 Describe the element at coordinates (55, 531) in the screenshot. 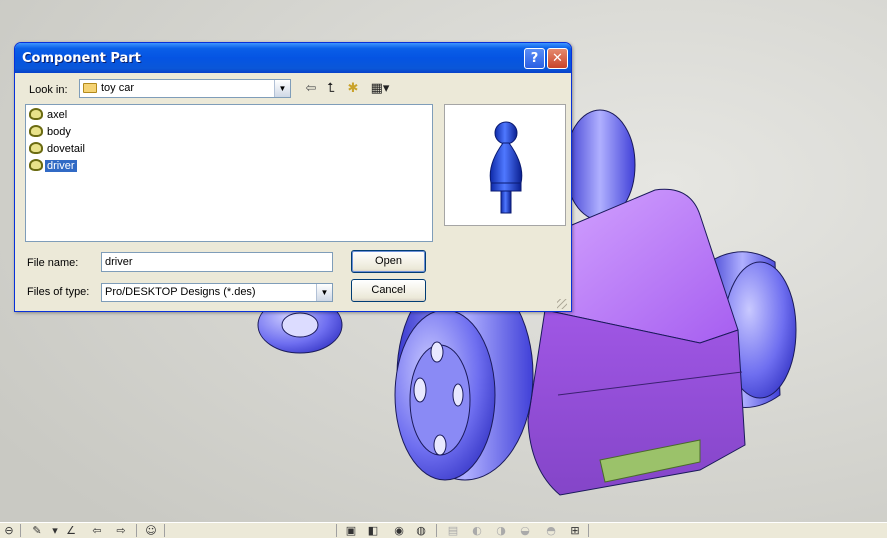

I see `dropdown-arrow-icon: ▾` at that location.